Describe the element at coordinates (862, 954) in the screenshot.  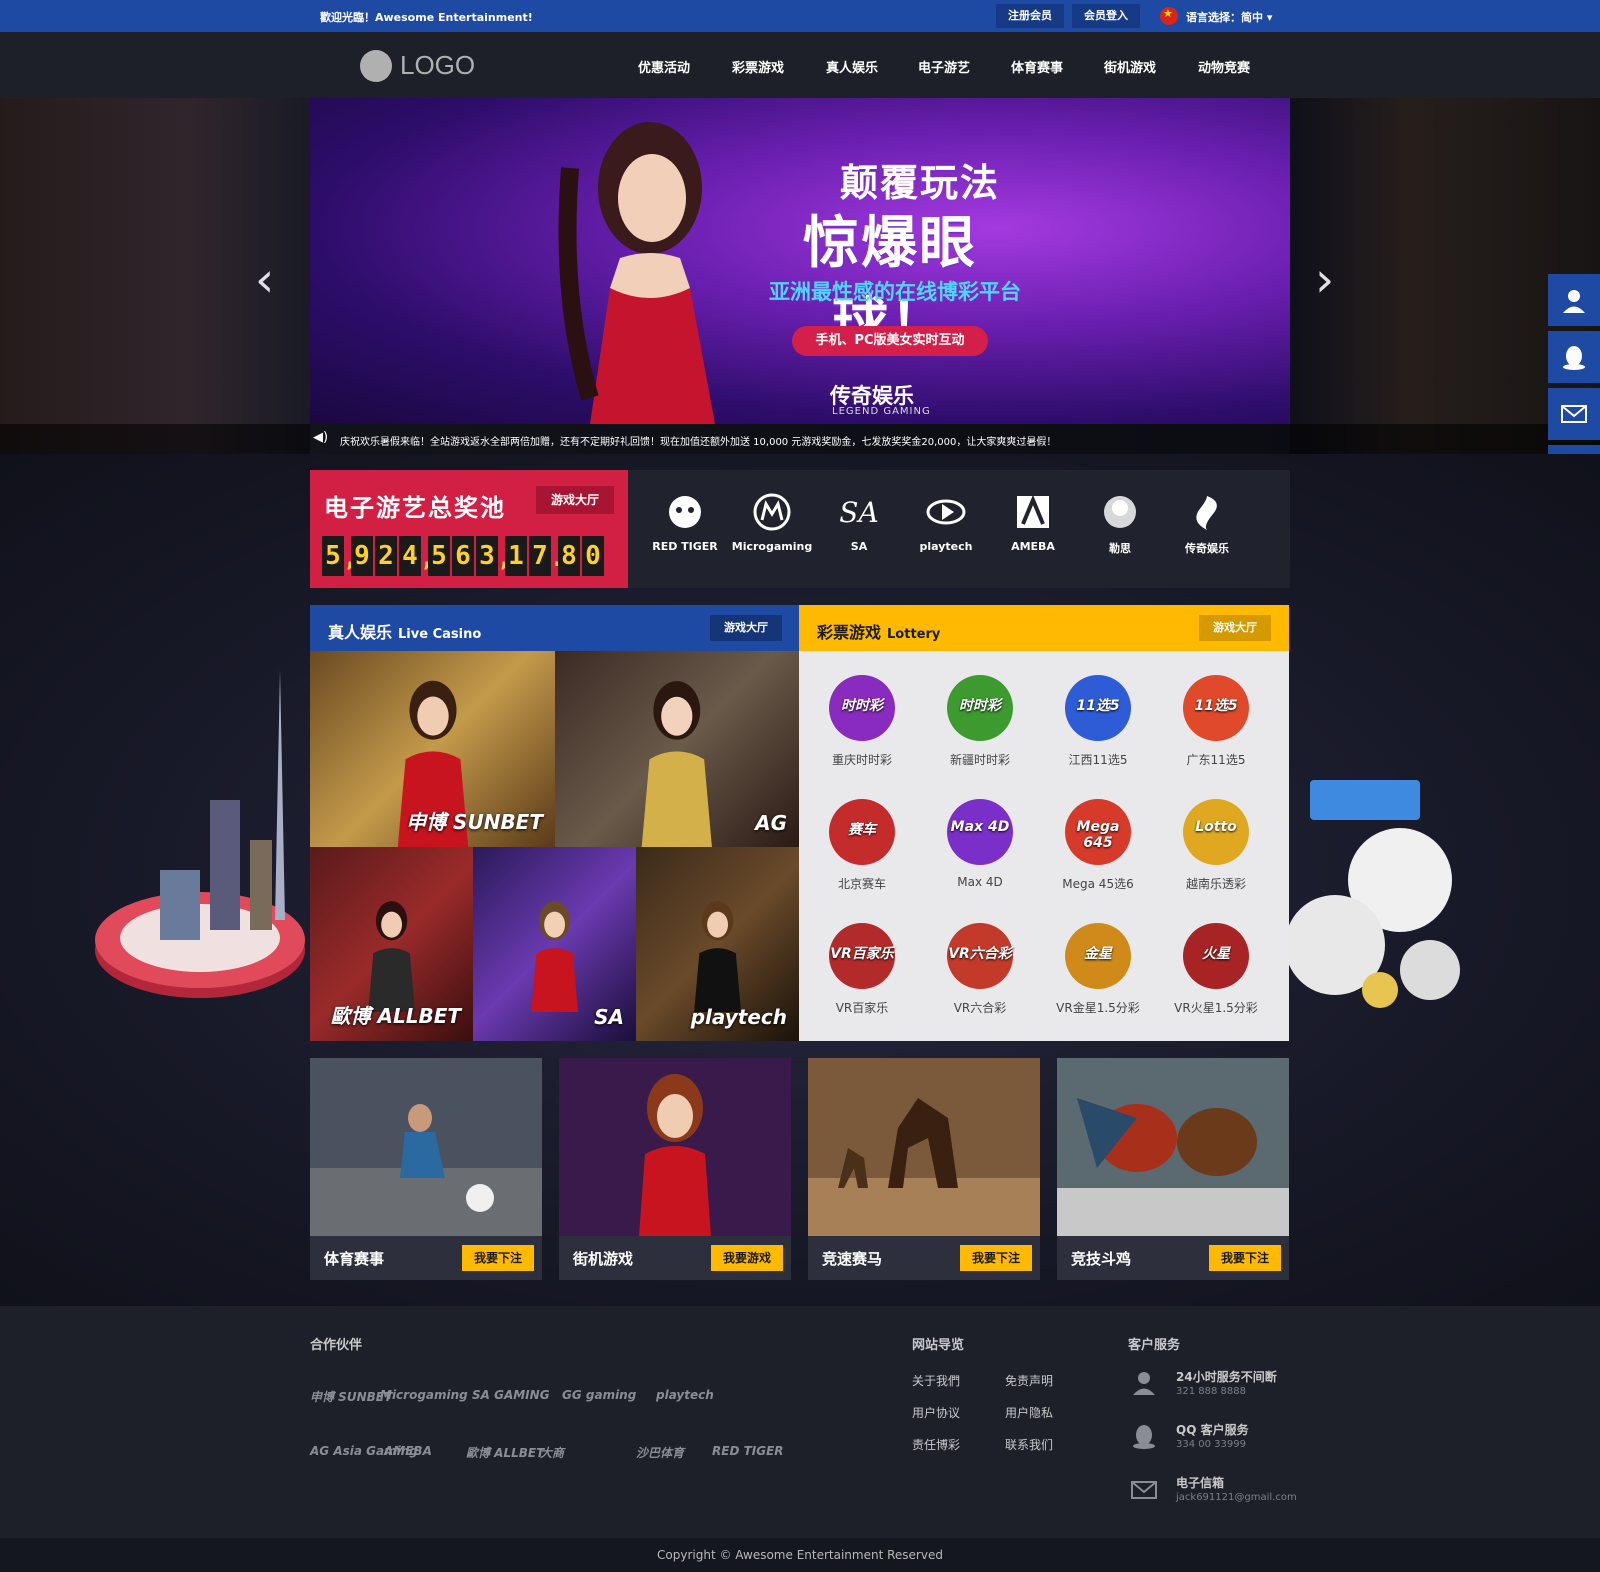
I see `lottery-icon-text: VR百家乐` at that location.